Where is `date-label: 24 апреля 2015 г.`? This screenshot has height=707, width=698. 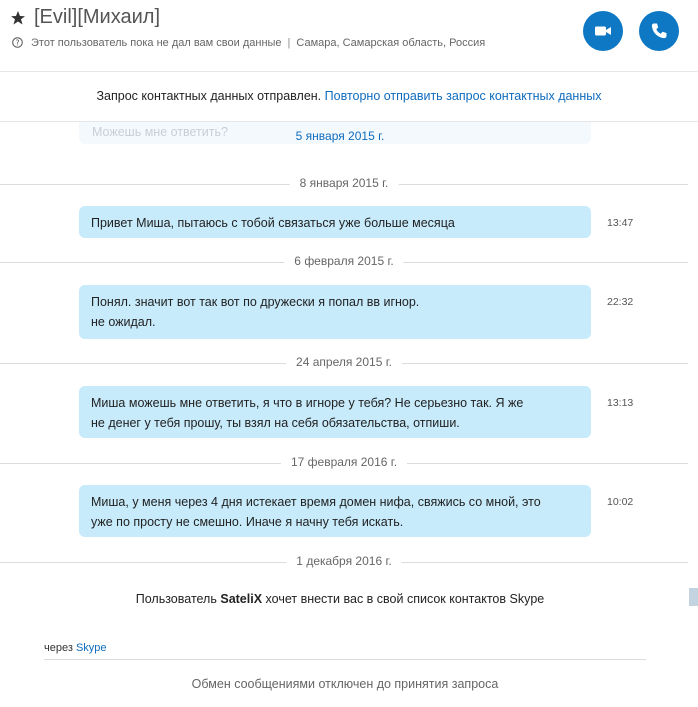
date-label: 24 апреля 2015 г. is located at coordinates (344, 362).